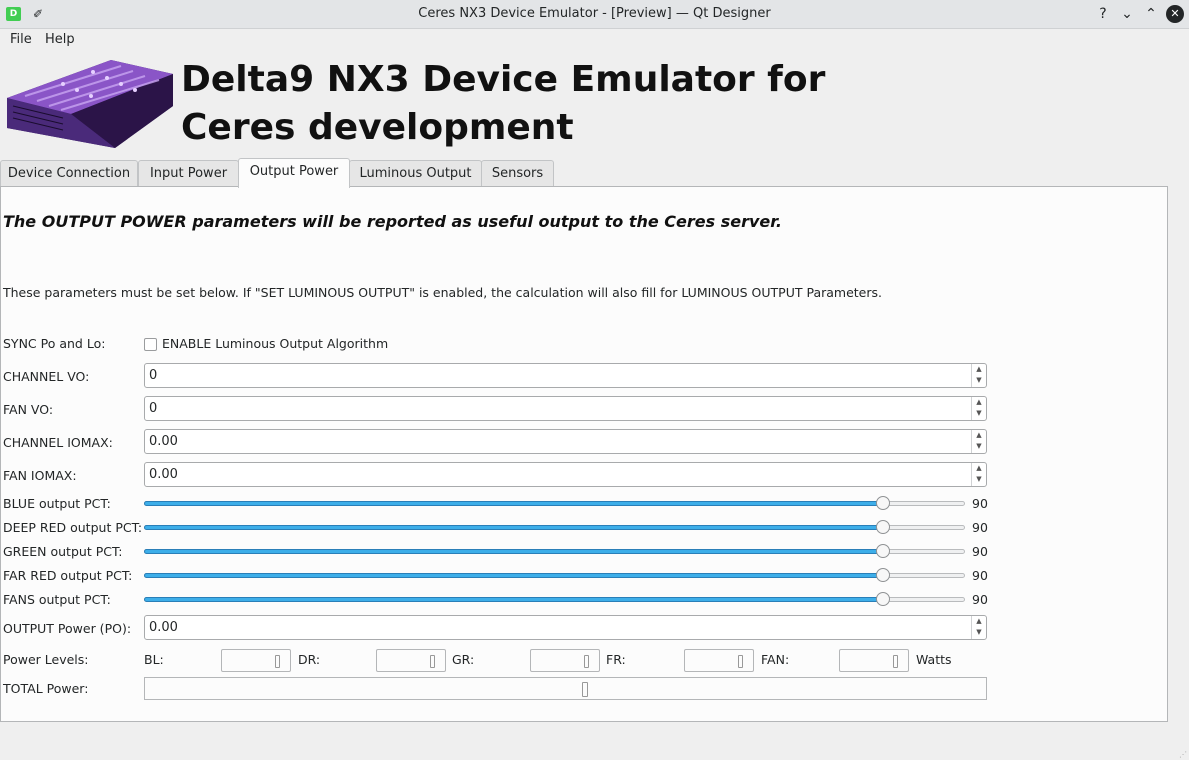 The image size is (1189, 760). Describe the element at coordinates (565, 627) in the screenshot. I see `output-power-spinbox: 0.00 ▲ ▼` at that location.